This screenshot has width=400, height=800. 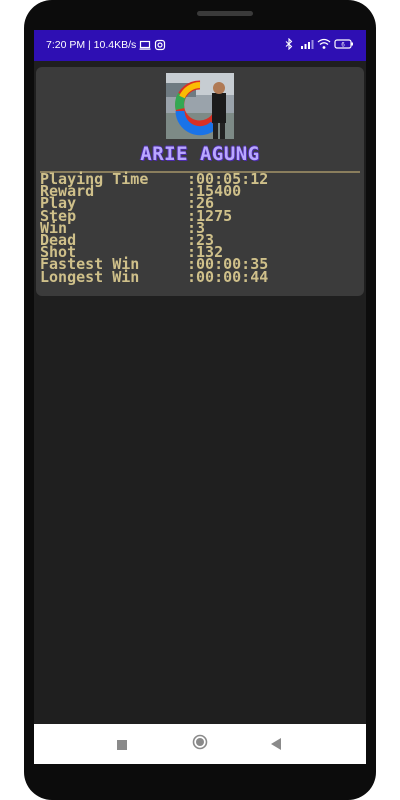 What do you see at coordinates (200, 154) in the screenshot?
I see `player-name: ARIE AGUNG` at bounding box center [200, 154].